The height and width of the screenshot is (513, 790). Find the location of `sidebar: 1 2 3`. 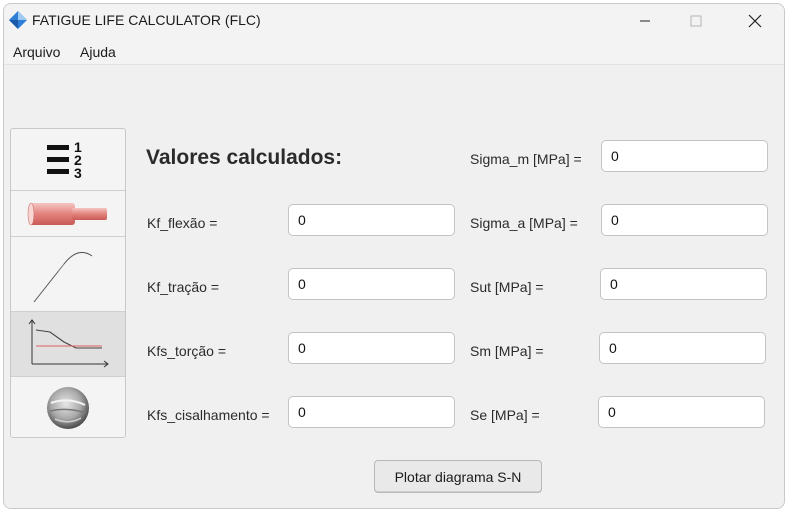

sidebar: 1 2 3 is located at coordinates (68, 283).